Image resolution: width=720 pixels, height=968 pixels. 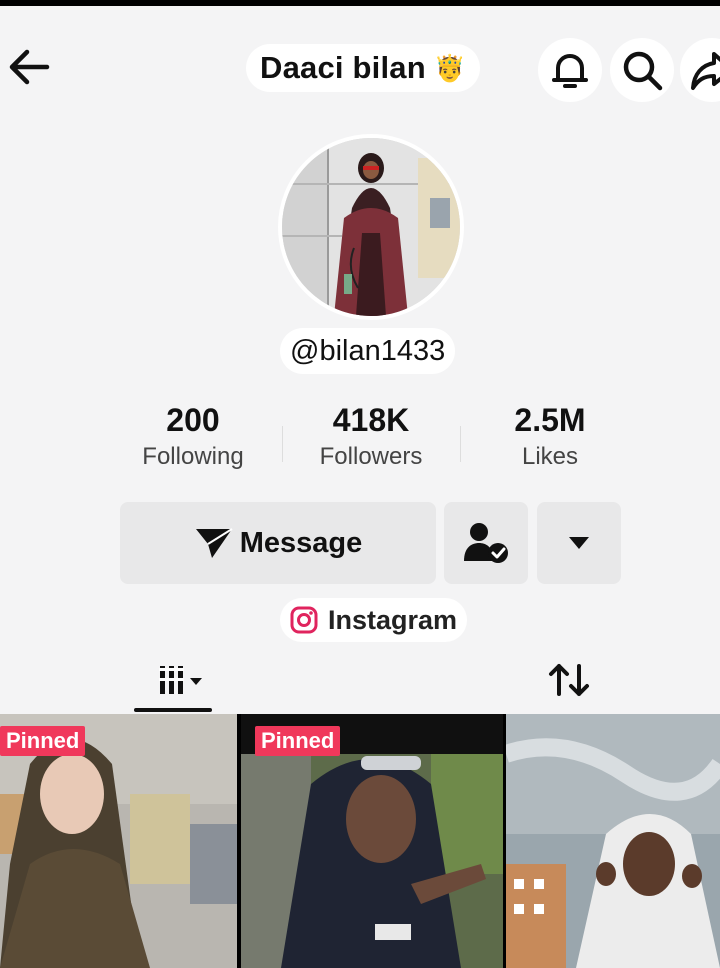 I want to click on stat-followers: 418K Followers, so click(x=371, y=437).